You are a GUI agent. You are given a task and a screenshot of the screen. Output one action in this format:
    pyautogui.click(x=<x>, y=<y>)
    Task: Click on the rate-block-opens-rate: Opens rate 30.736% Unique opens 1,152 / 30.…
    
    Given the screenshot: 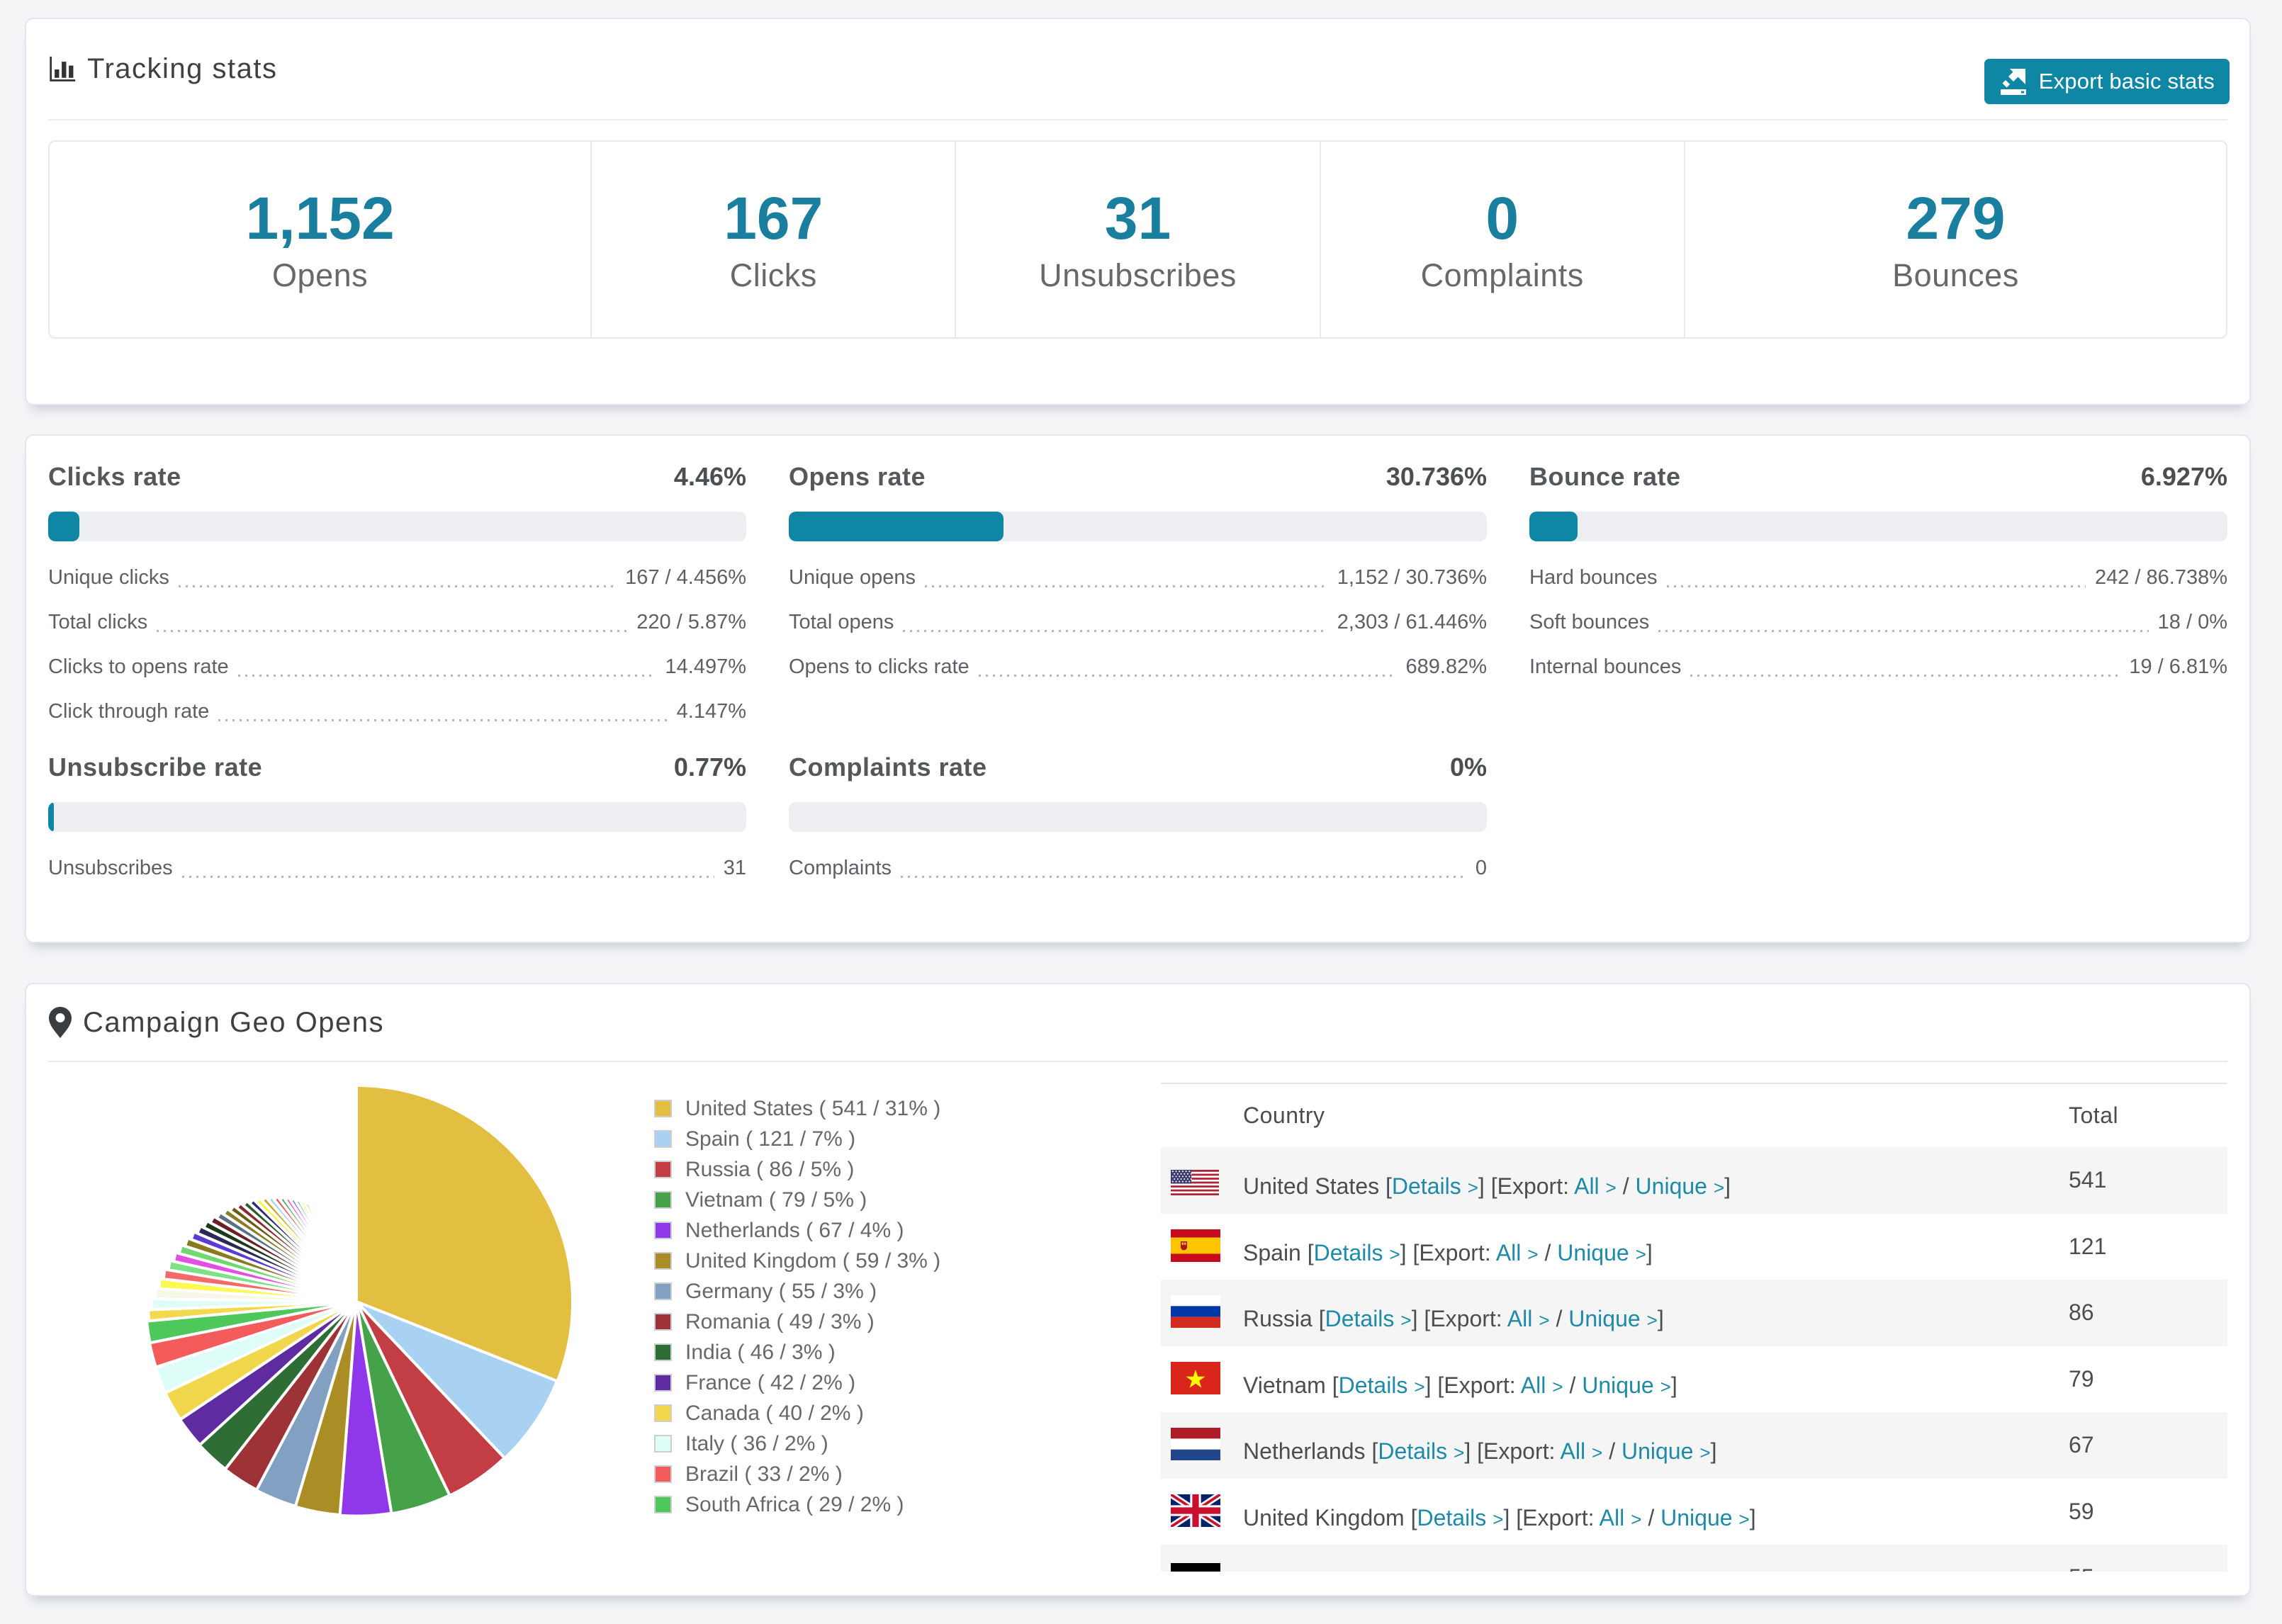 What is the action you would take?
    pyautogui.click(x=1138, y=598)
    